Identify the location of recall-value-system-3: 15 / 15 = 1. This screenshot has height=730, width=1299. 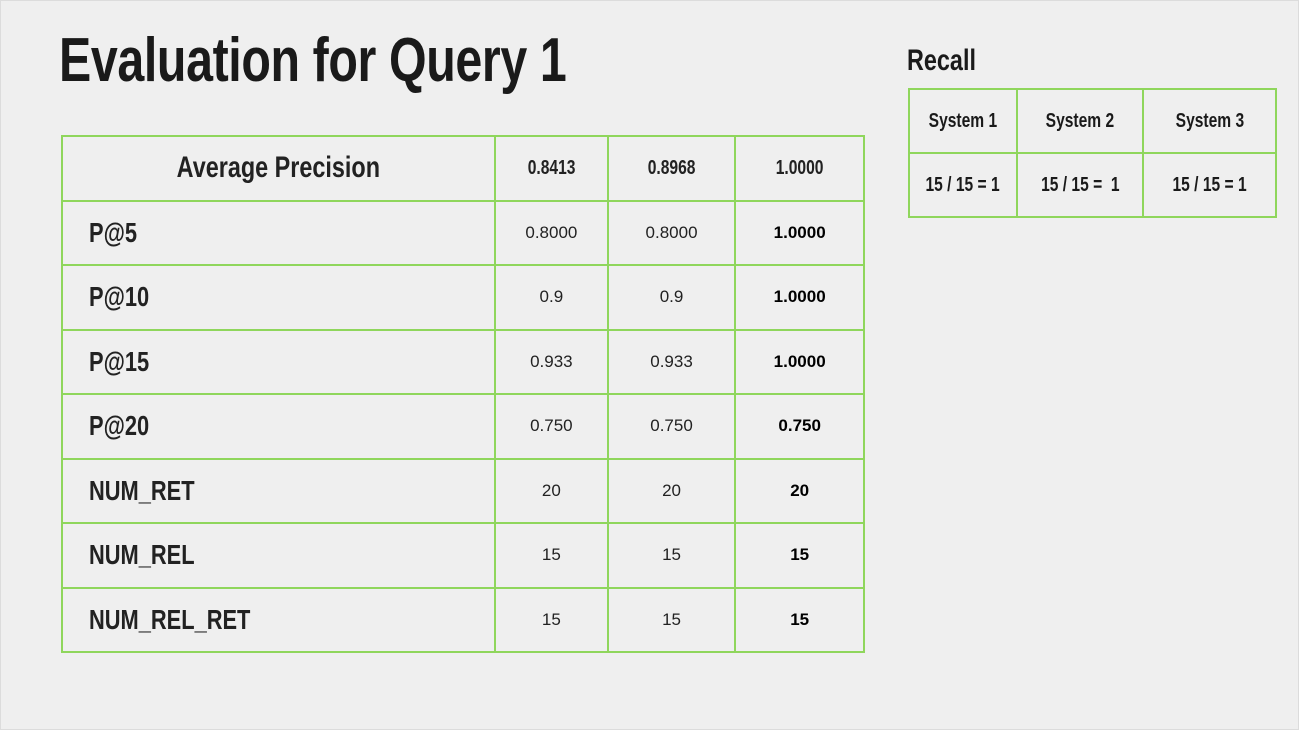
(1209, 185).